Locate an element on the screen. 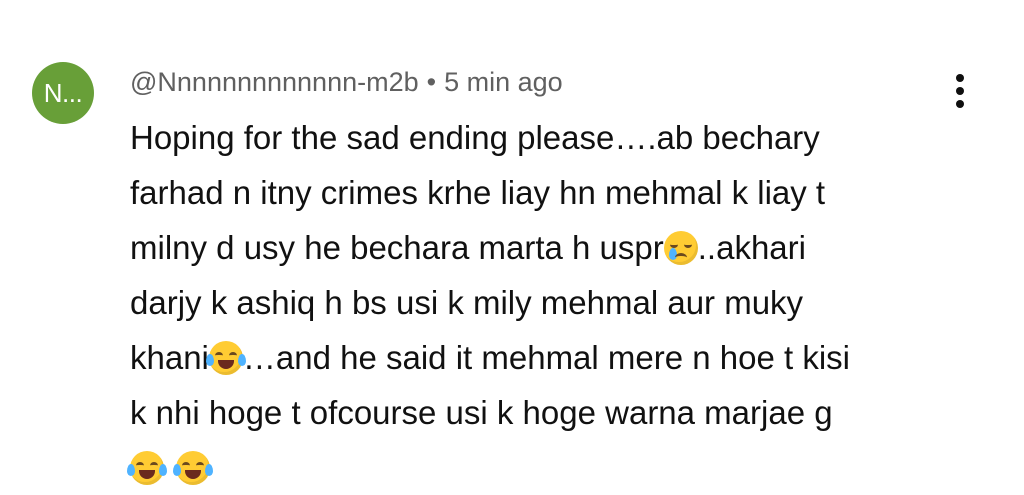 This screenshot has width=1024, height=495. comment-line-text: …and he said it mehmal mere n hoe t kisi is located at coordinates (546, 357).